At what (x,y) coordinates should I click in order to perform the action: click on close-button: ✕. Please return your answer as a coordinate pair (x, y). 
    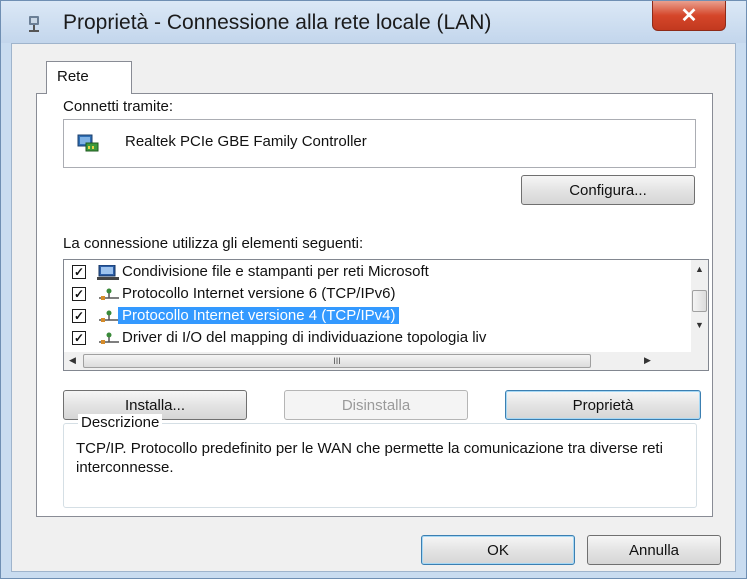
    Looking at the image, I should click on (689, 16).